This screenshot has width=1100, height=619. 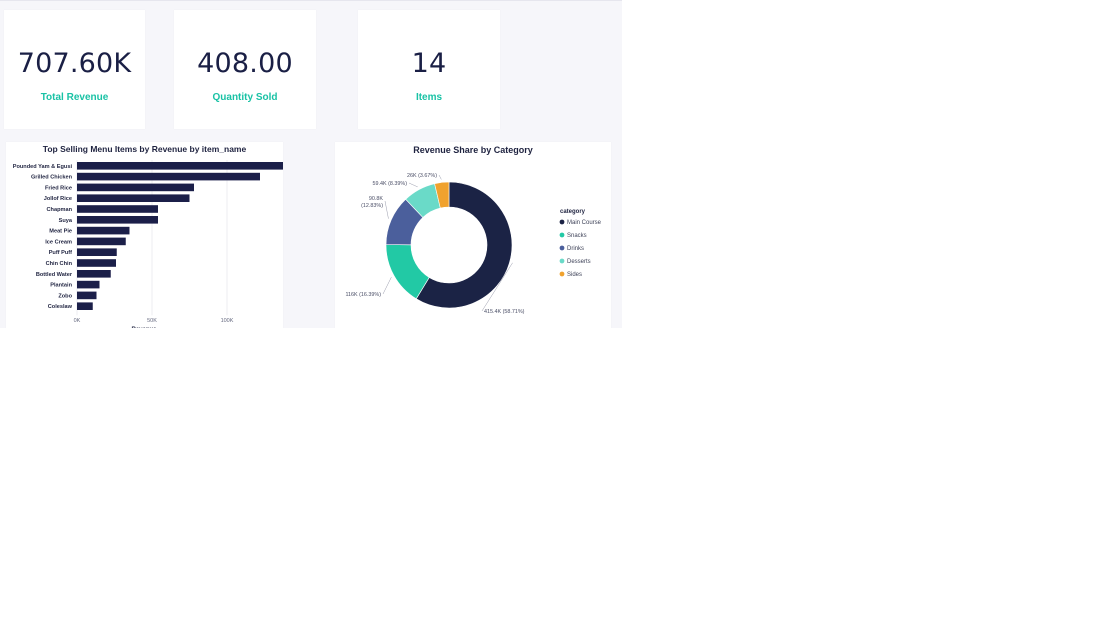 I want to click on y-category-label: Chapman, so click(x=60, y=210).